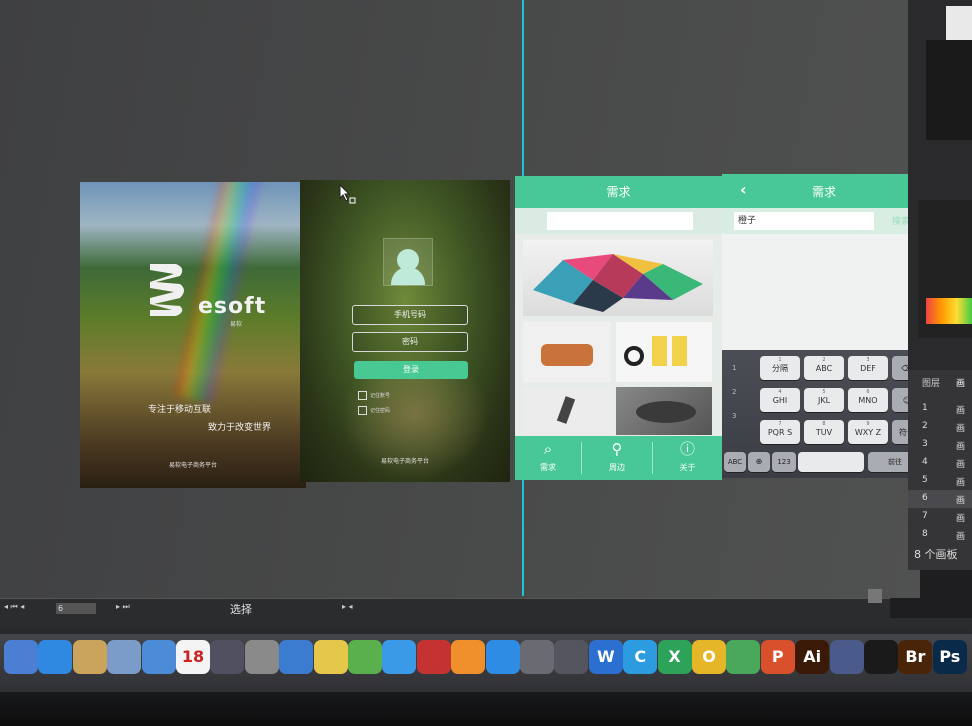 Image resolution: width=972 pixels, height=726 pixels. I want to click on password-input: 密码, so click(410, 342).